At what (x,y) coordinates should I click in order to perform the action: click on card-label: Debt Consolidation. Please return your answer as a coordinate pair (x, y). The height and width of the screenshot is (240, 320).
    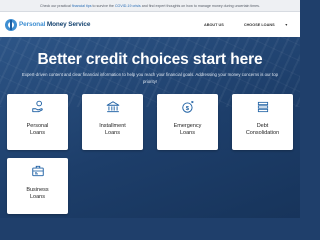
    Looking at the image, I should click on (262, 130).